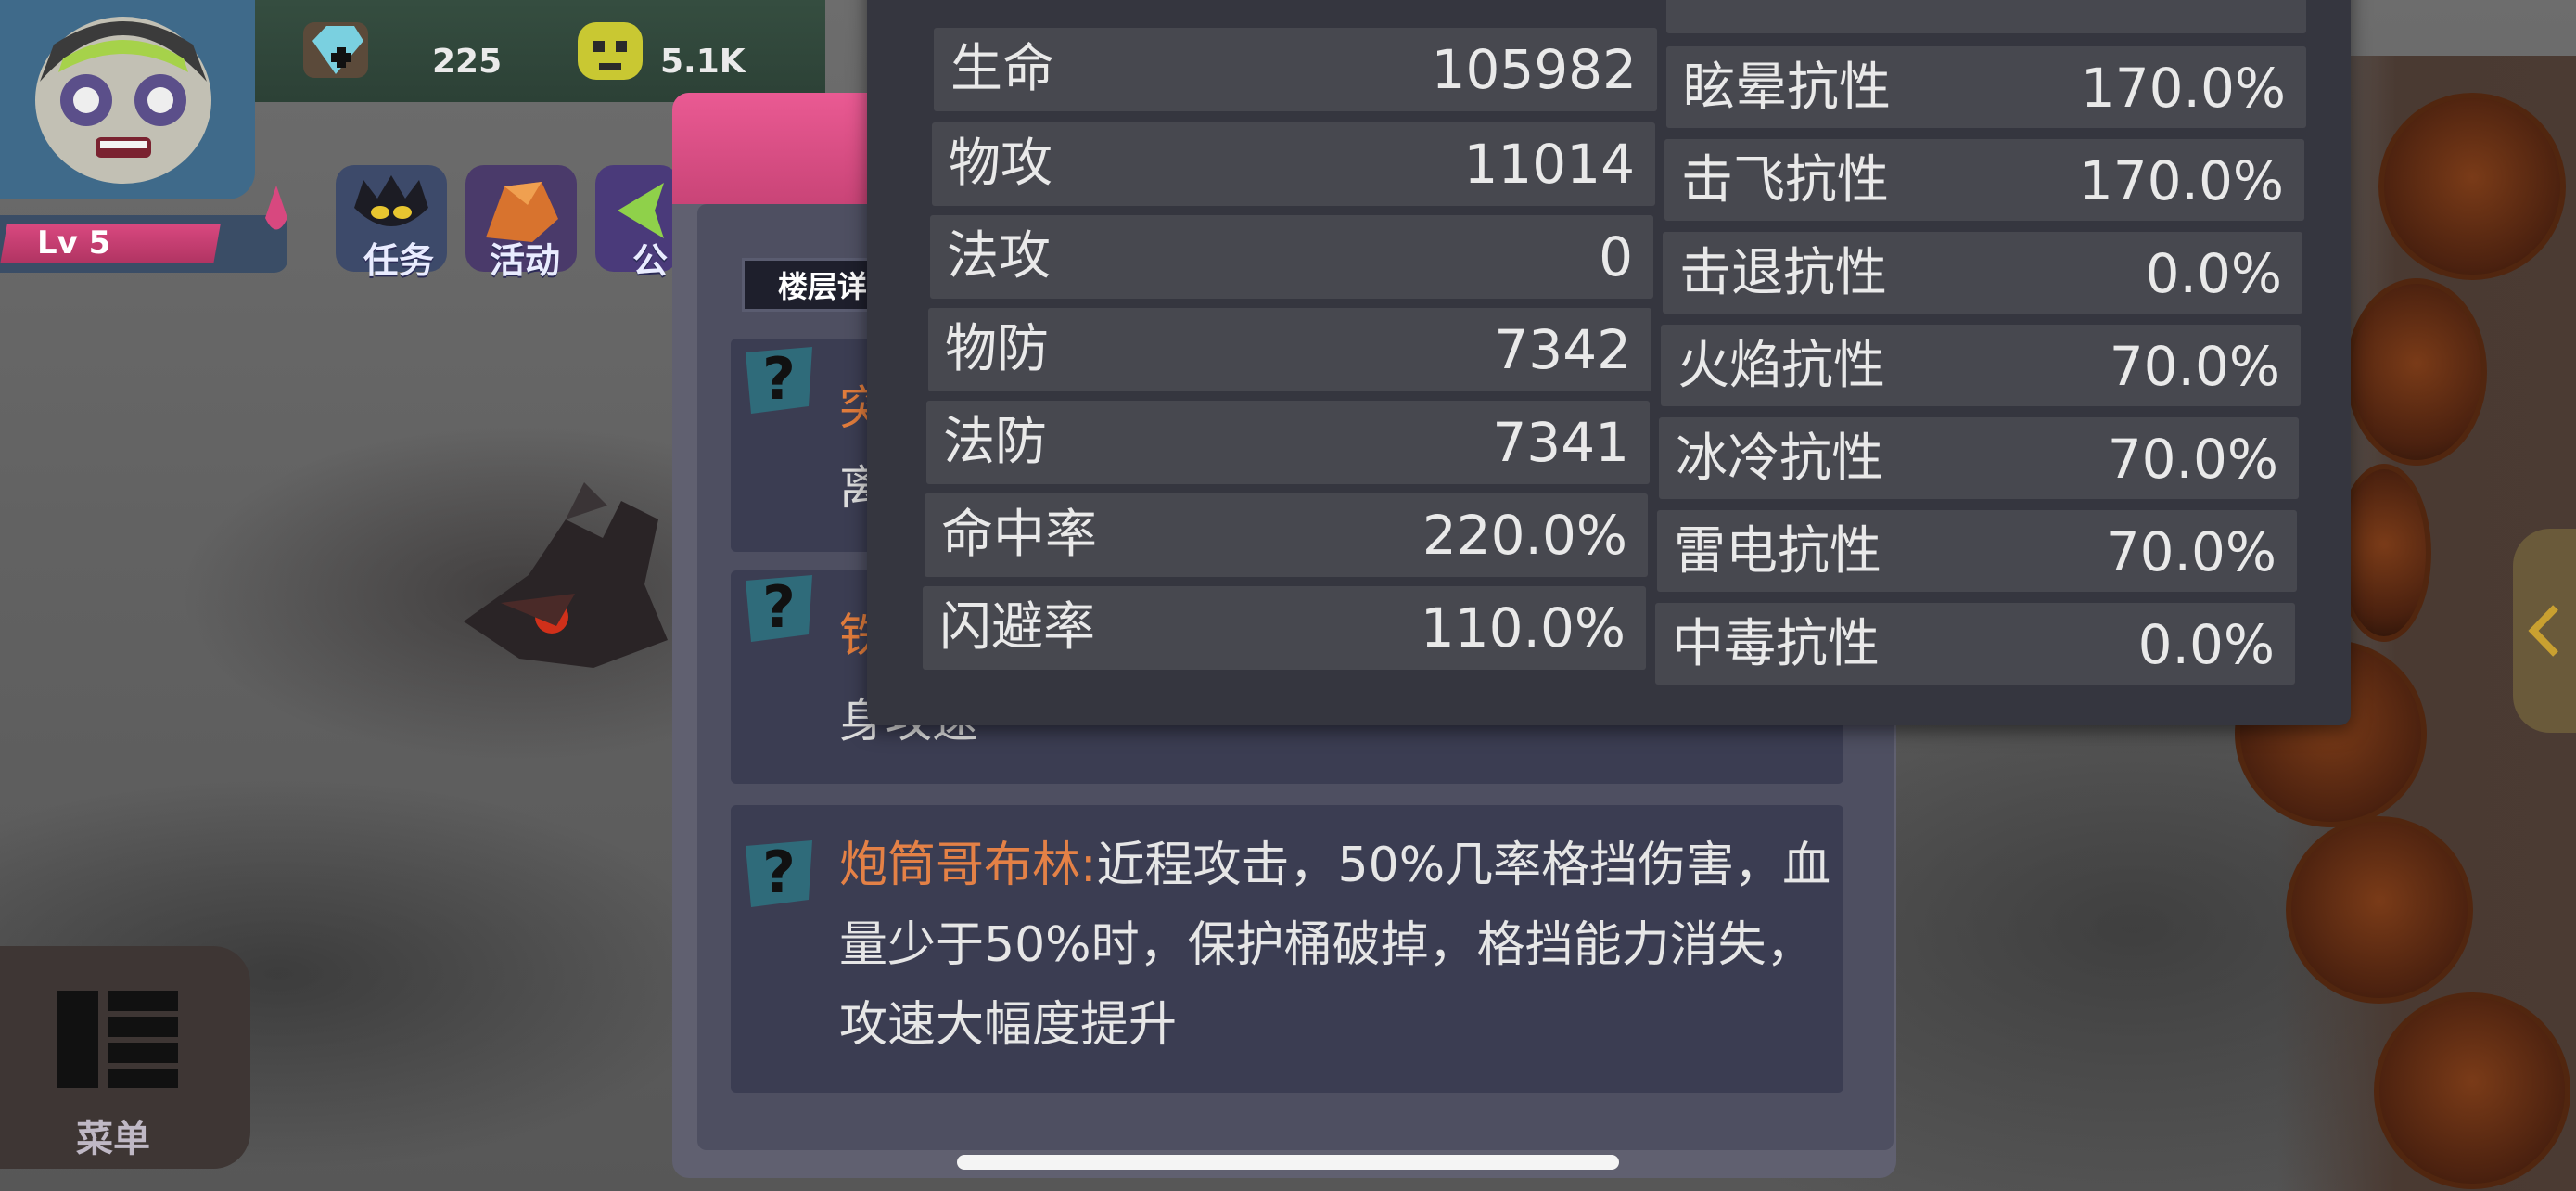  I want to click on stat-value: 7342, so click(1562, 349).